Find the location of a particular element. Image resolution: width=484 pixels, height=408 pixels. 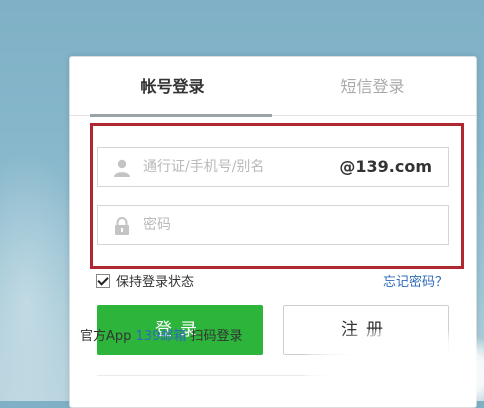

password-placeholder: 密码 is located at coordinates (157, 225).